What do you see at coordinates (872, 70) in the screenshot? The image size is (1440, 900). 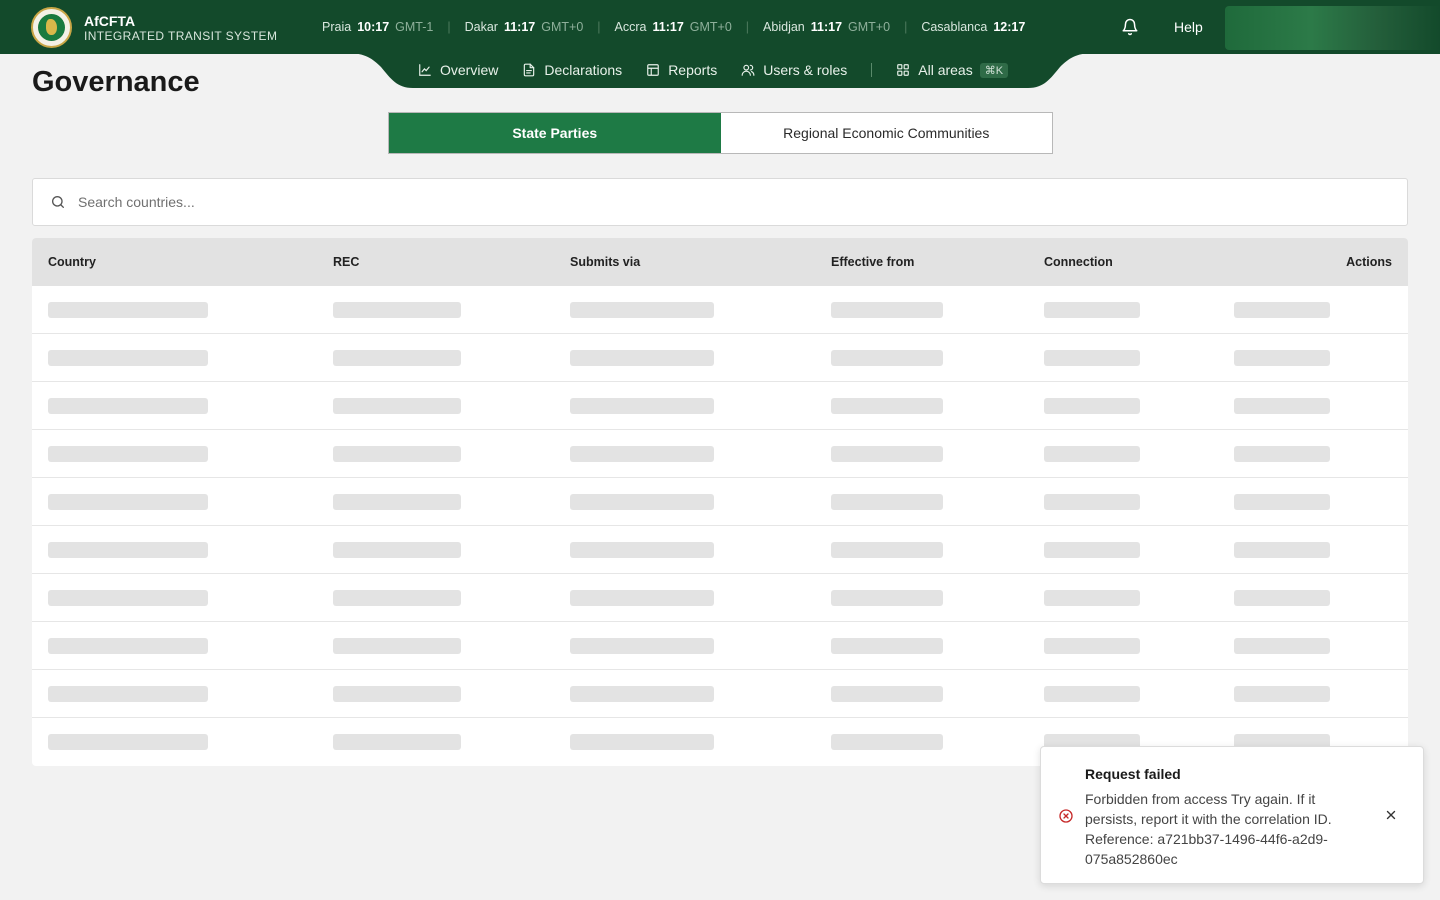 I see `nav-divider` at bounding box center [872, 70].